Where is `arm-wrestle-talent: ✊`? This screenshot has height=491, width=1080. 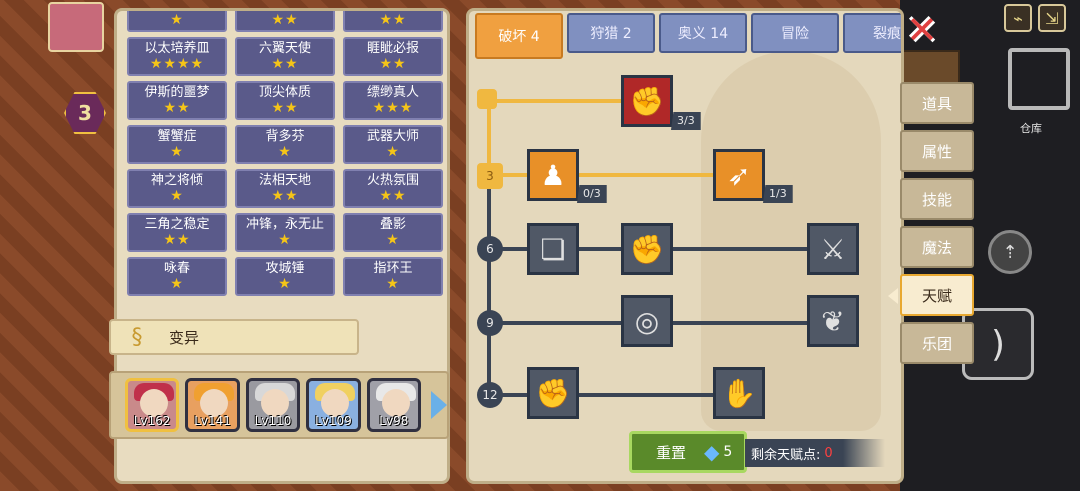
arm-wrestle-talent: ✊ is located at coordinates (647, 101).